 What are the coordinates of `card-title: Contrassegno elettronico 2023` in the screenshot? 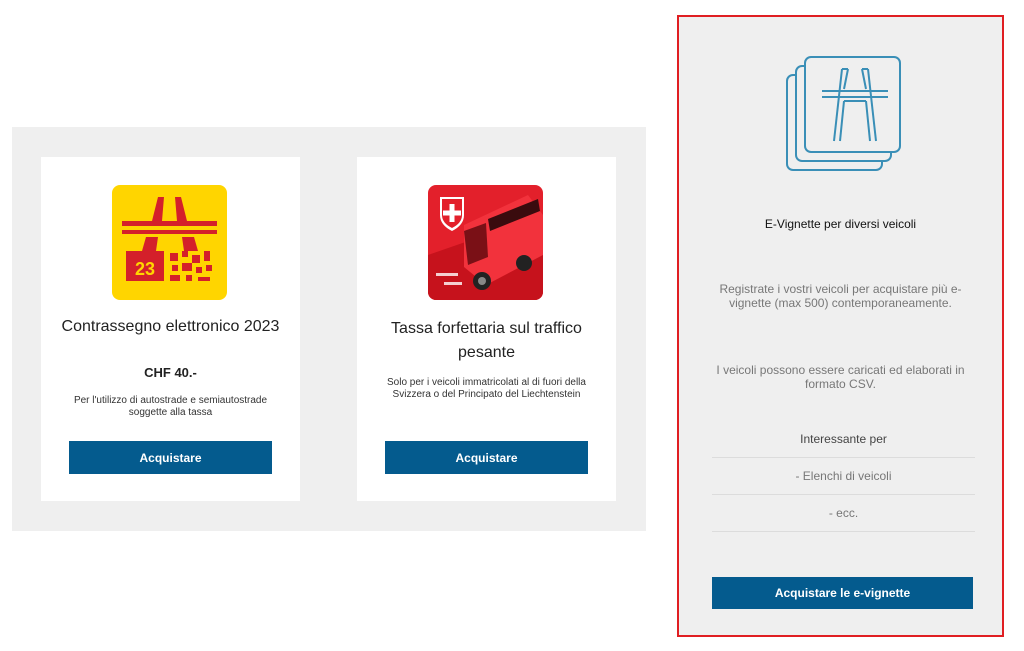 It's located at (170, 326).